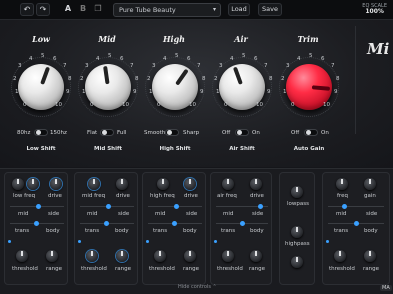 Image resolution: width=393 pixels, height=294 pixels. What do you see at coordinates (107, 39) in the screenshot?
I see `band-title-mid: Mid` at bounding box center [107, 39].